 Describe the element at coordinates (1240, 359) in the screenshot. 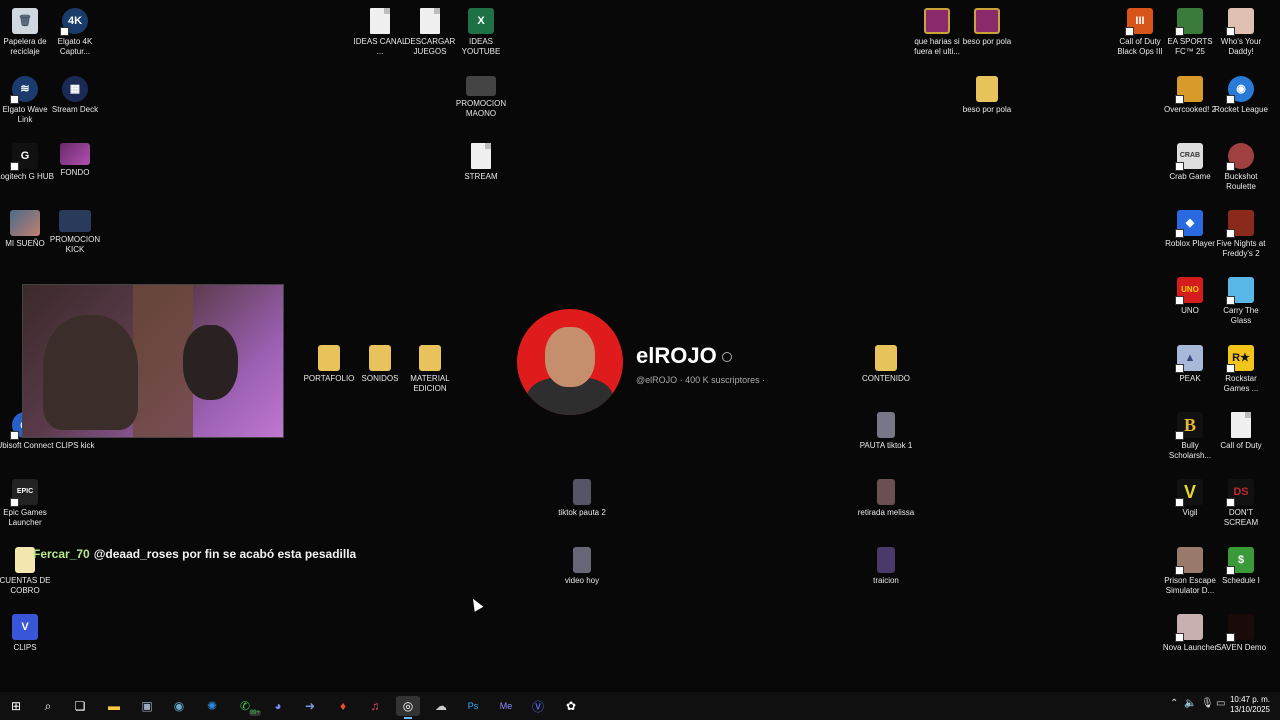

I see `rockstar-icon: R★` at that location.